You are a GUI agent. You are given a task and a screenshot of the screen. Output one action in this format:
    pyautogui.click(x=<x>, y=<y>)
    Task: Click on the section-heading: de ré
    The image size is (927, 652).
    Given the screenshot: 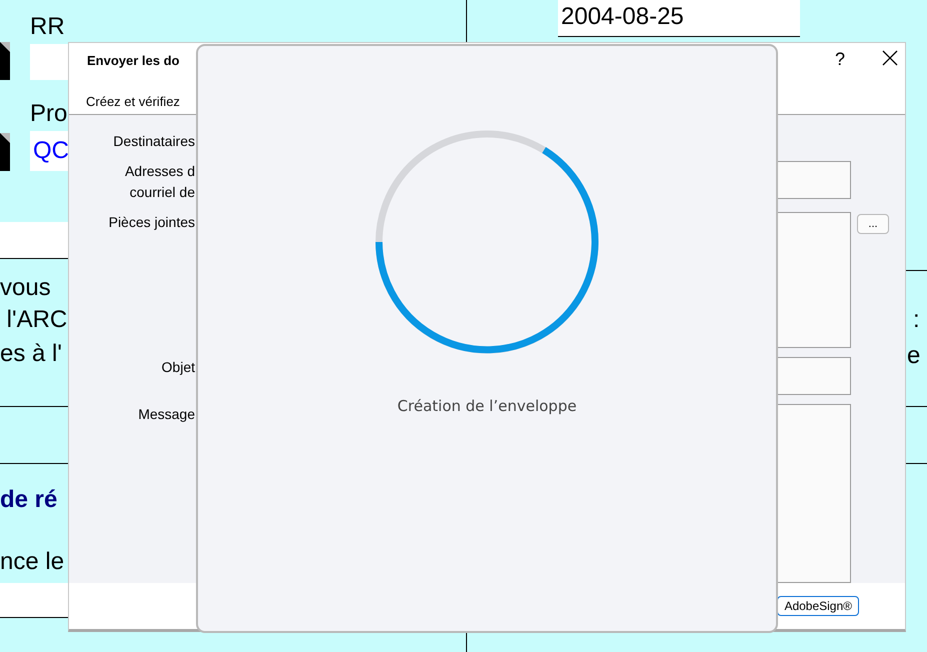 What is the action you would take?
    pyautogui.click(x=29, y=500)
    